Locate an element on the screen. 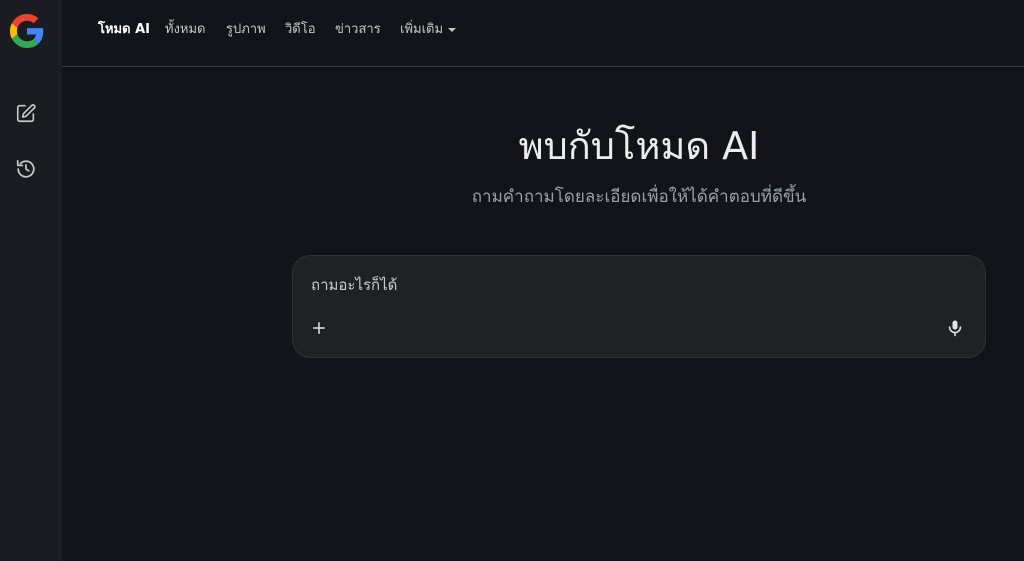 This screenshot has height=561, width=1024. new-chat-button is located at coordinates (26, 113).